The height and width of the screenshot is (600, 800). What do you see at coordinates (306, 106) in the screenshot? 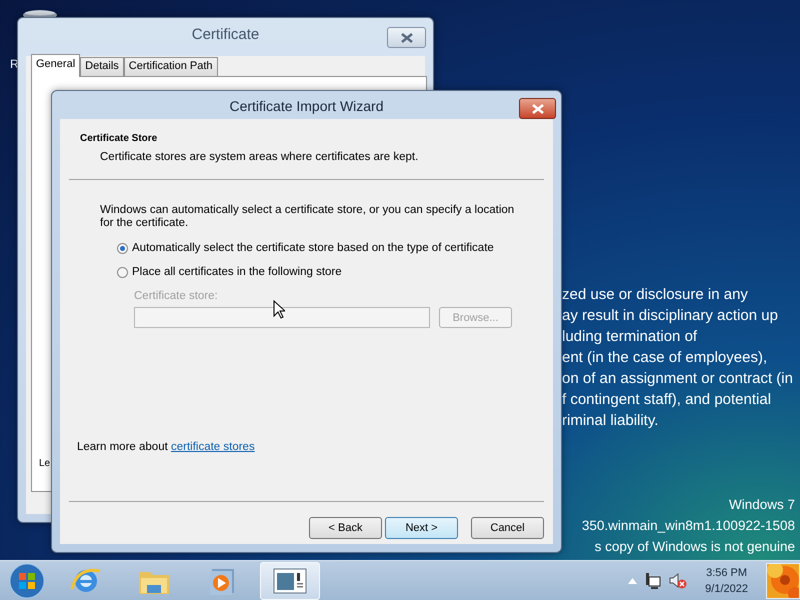
I see `window-title: Certificate Import Wizard` at bounding box center [306, 106].